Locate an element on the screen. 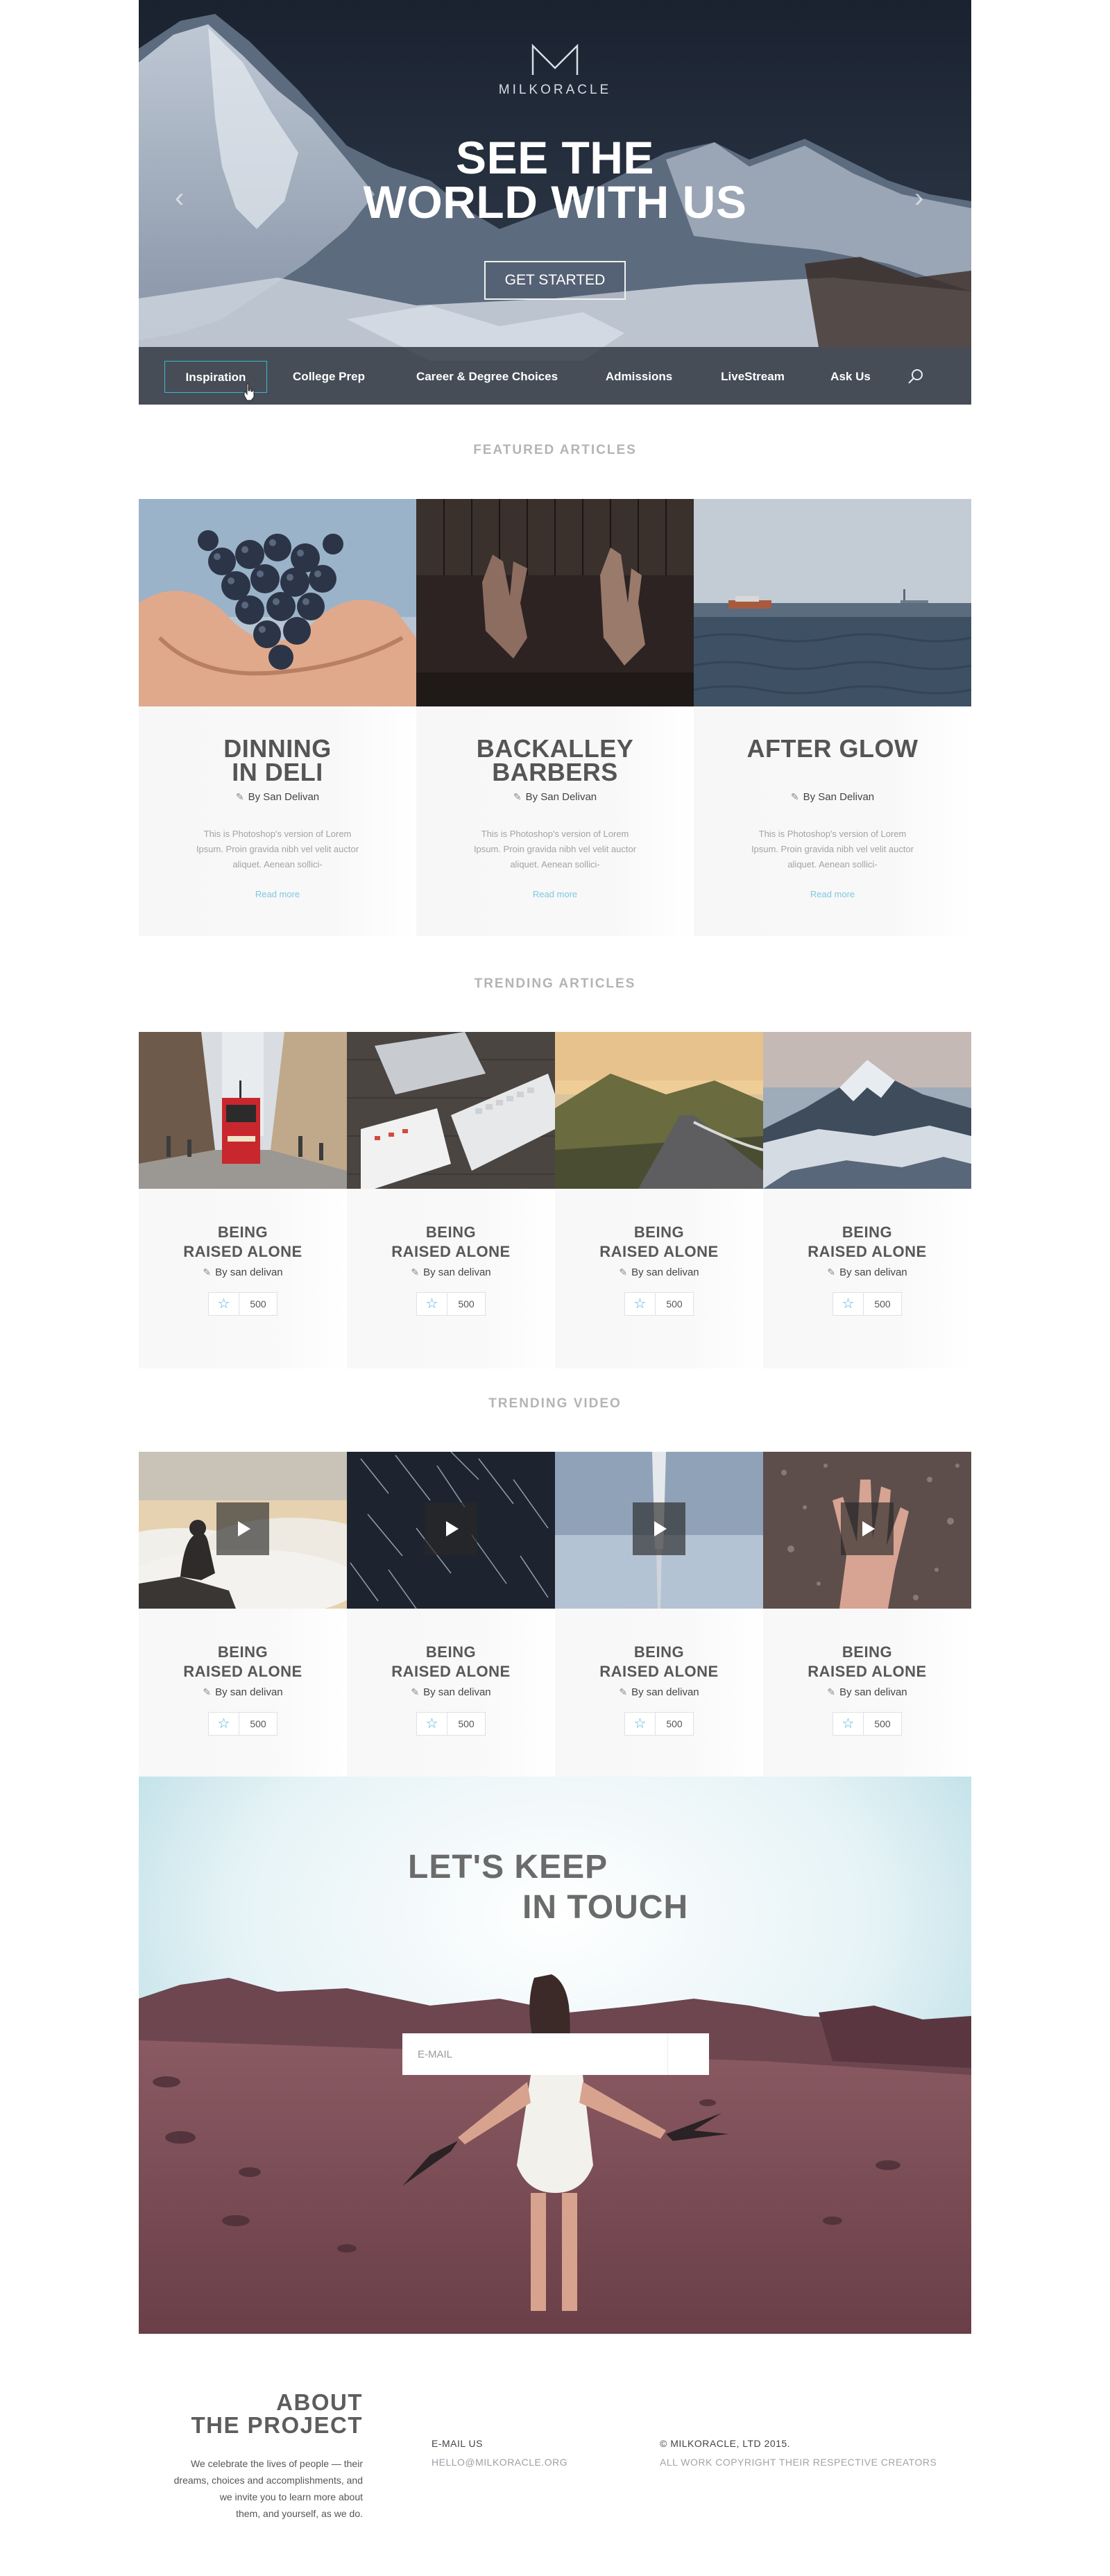 The height and width of the screenshot is (2576, 1110). email-input is located at coordinates (534, 2054).